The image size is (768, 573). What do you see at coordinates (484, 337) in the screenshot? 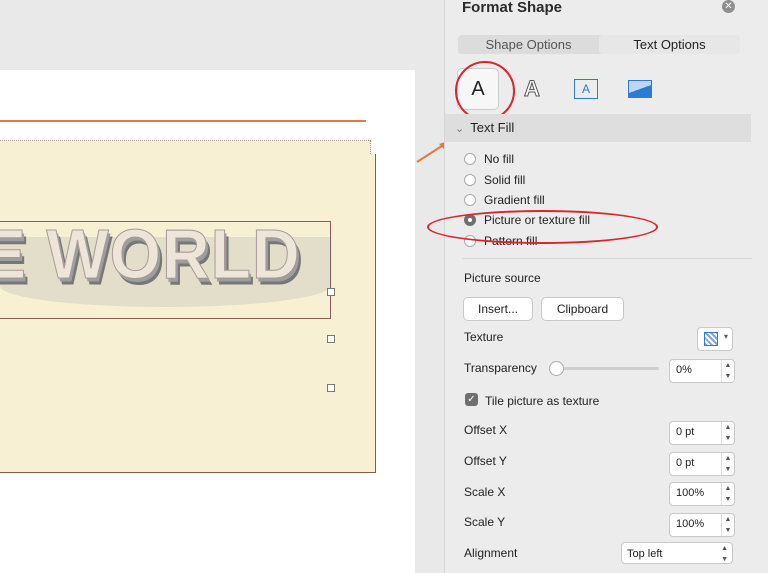
I see `texture-label: Texture` at bounding box center [484, 337].